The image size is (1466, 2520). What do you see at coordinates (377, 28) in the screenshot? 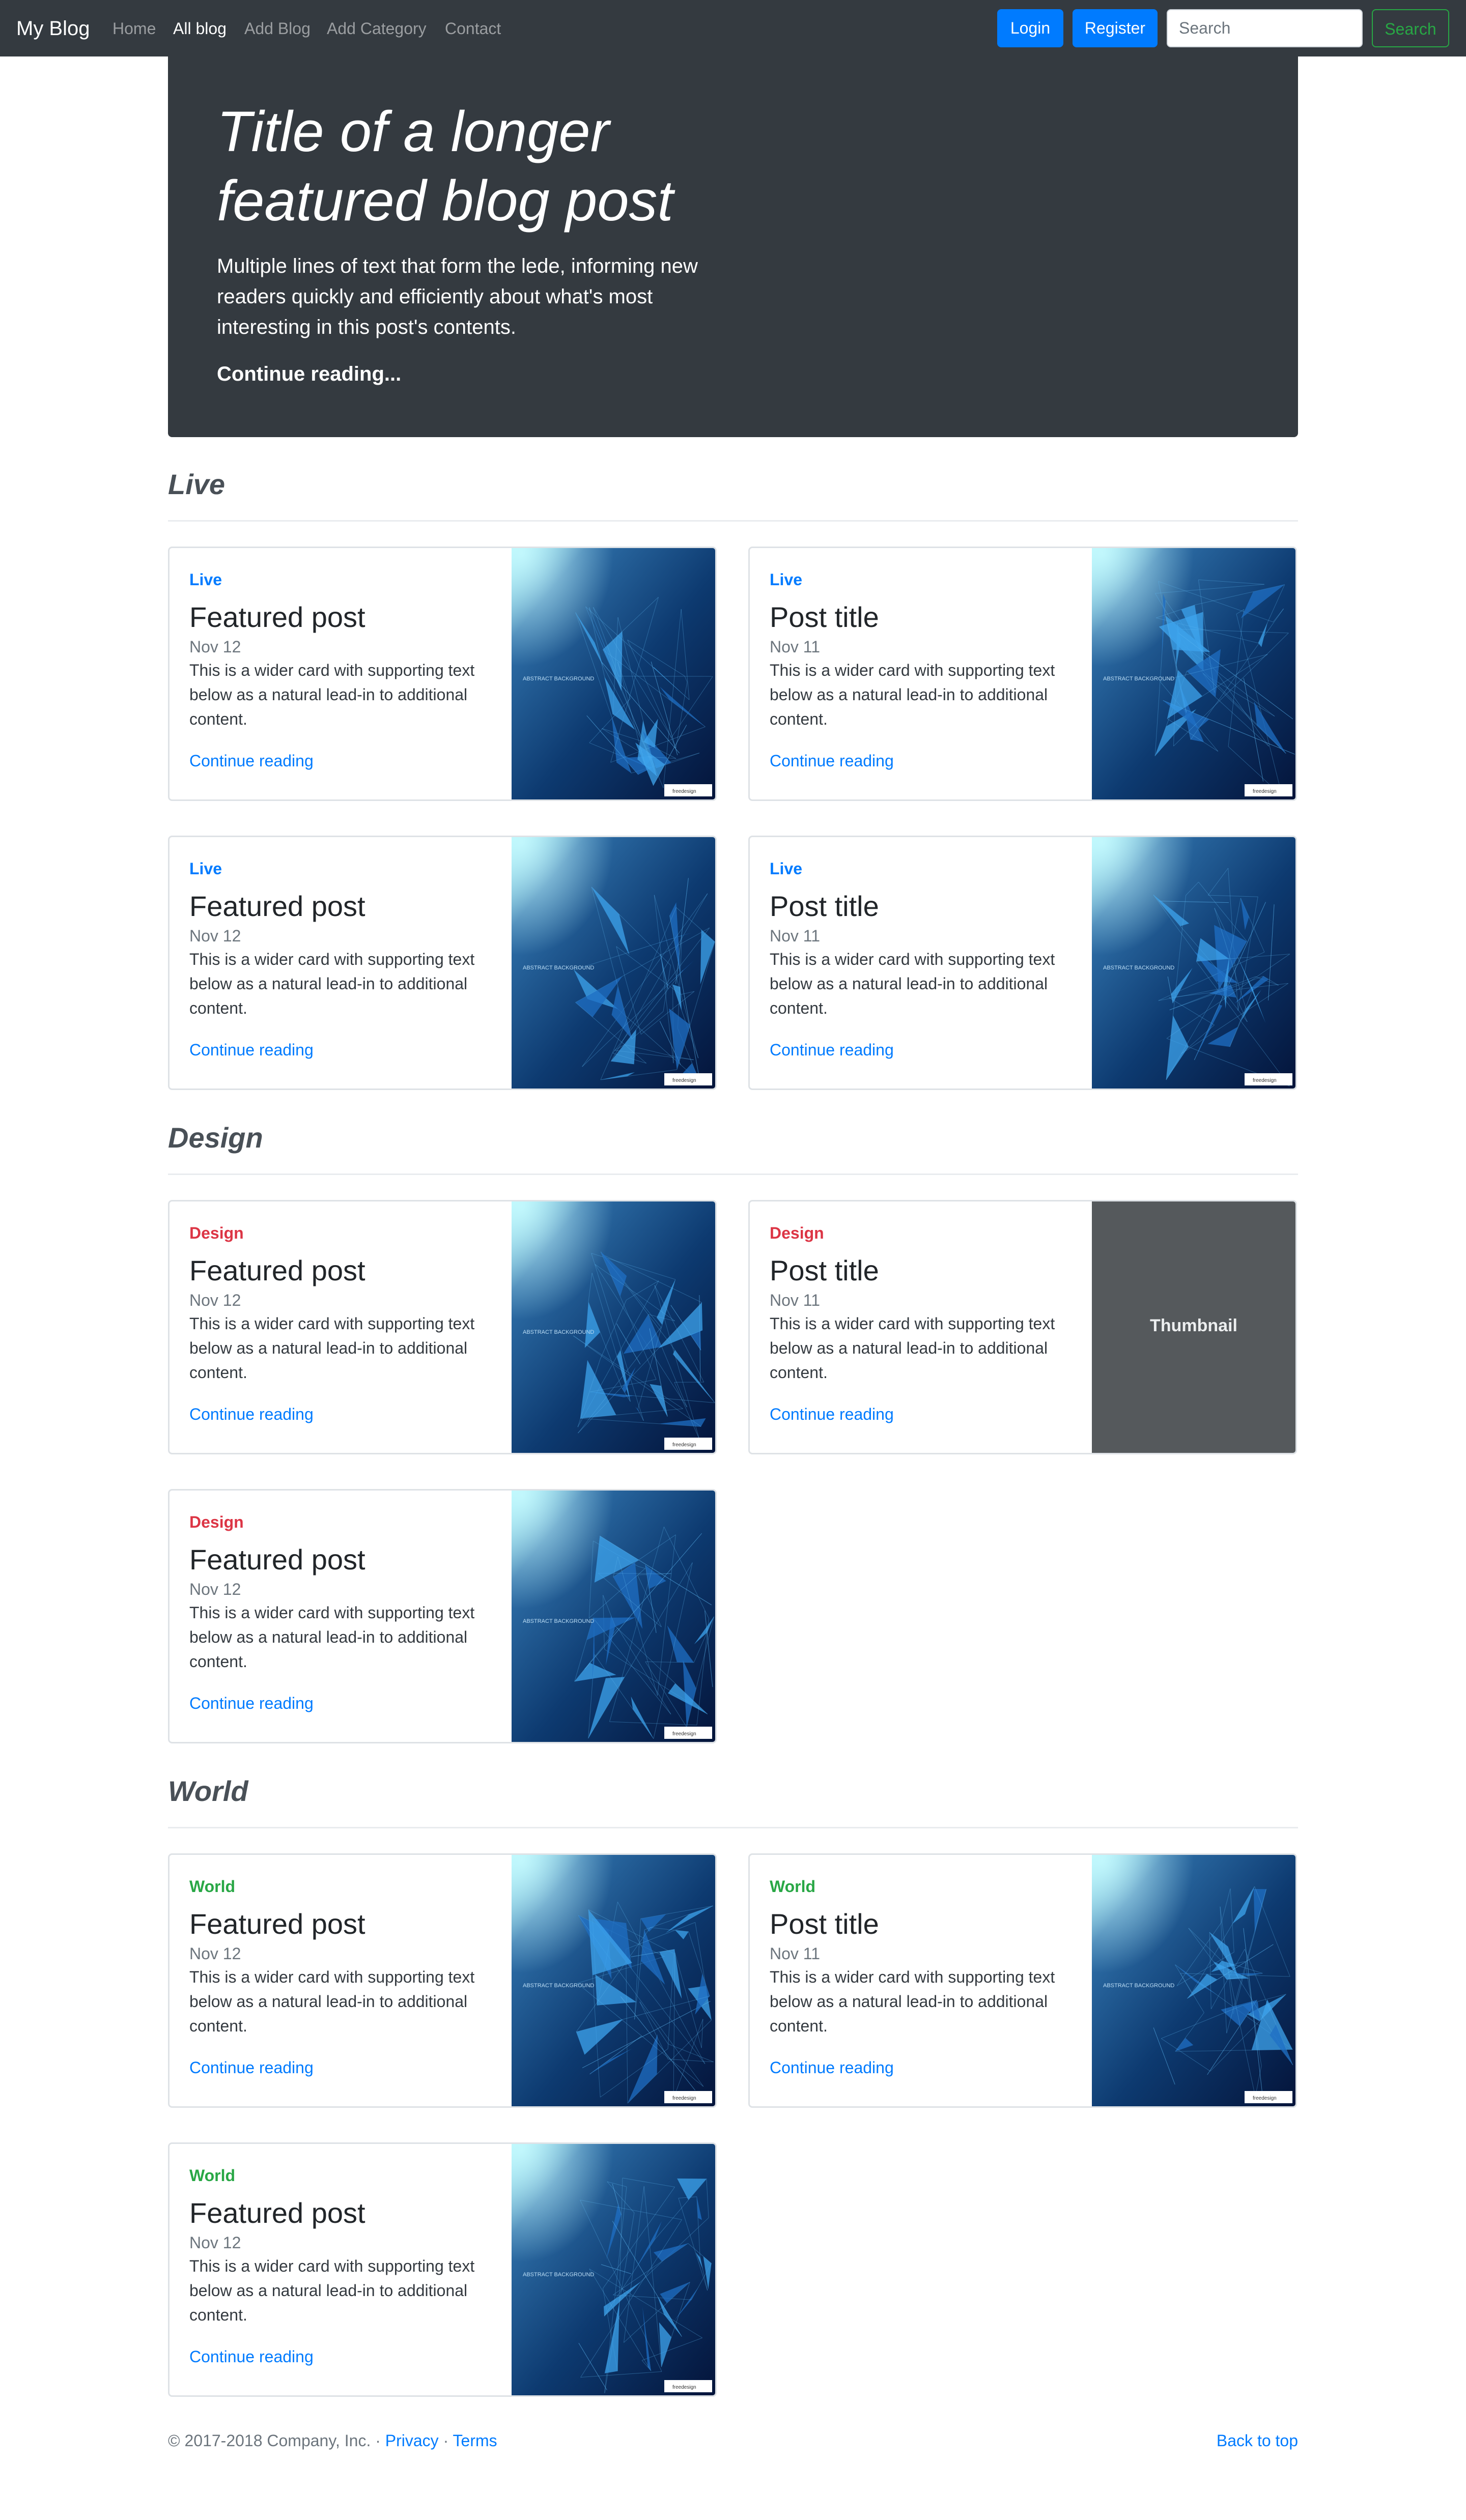
I see `nav-link-add-category: Add Category` at bounding box center [377, 28].